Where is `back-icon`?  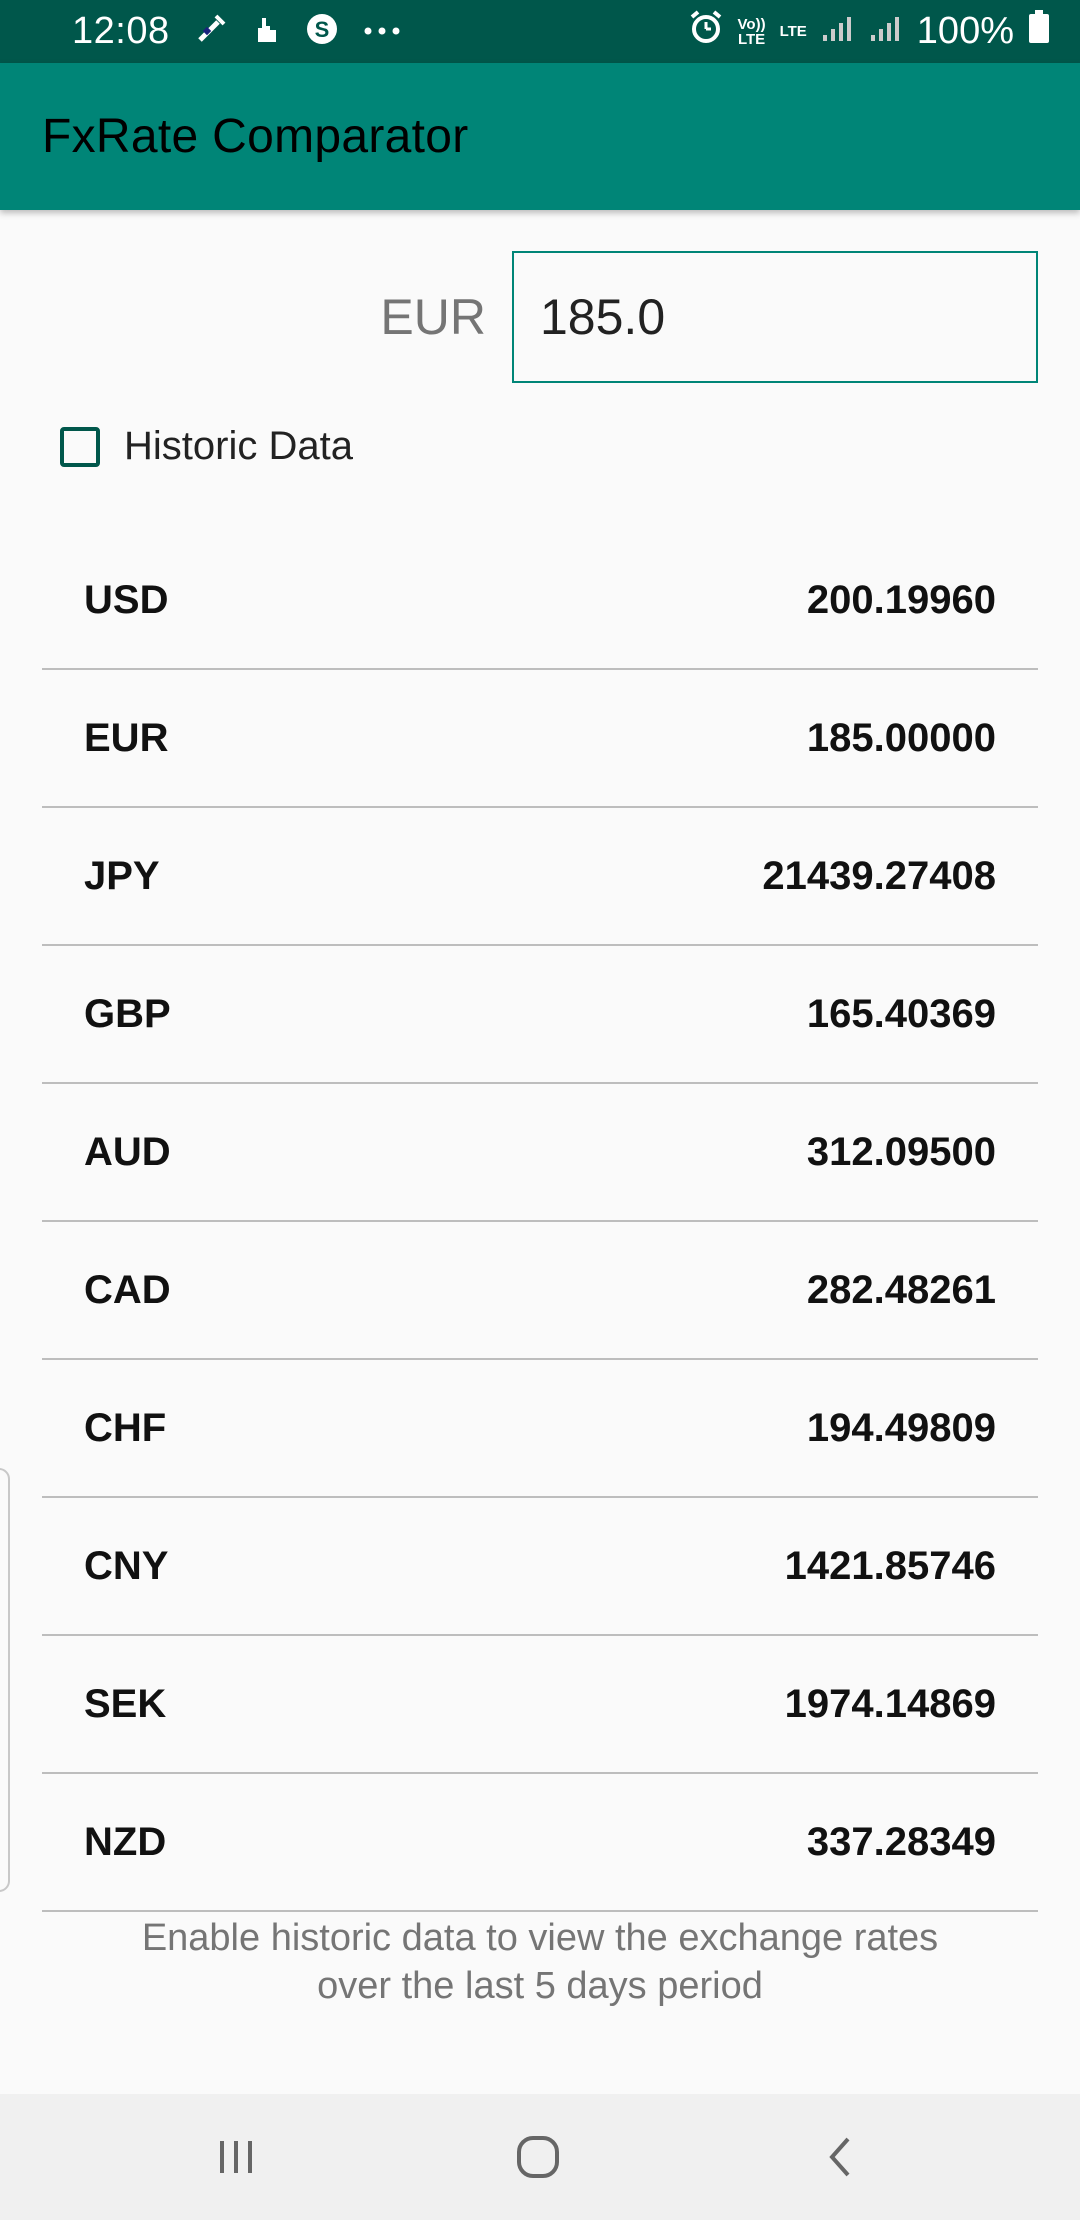
back-icon is located at coordinates (839, 2157).